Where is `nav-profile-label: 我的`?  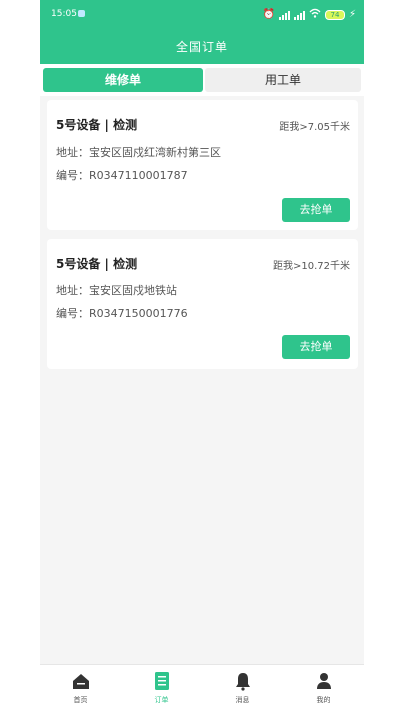
nav-profile-label: 我的 is located at coordinates (323, 700).